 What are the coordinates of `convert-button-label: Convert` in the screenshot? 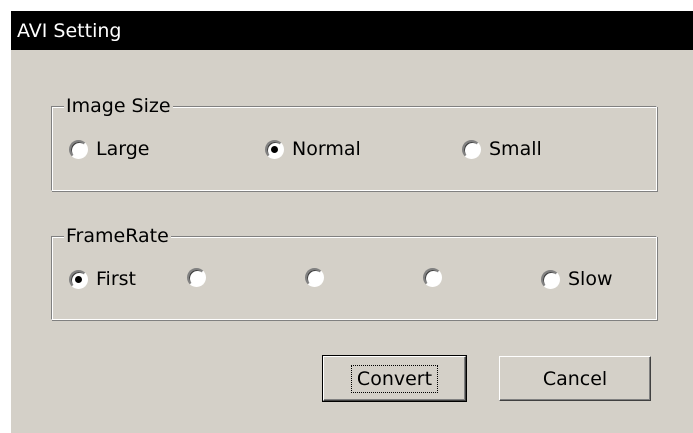 It's located at (394, 378).